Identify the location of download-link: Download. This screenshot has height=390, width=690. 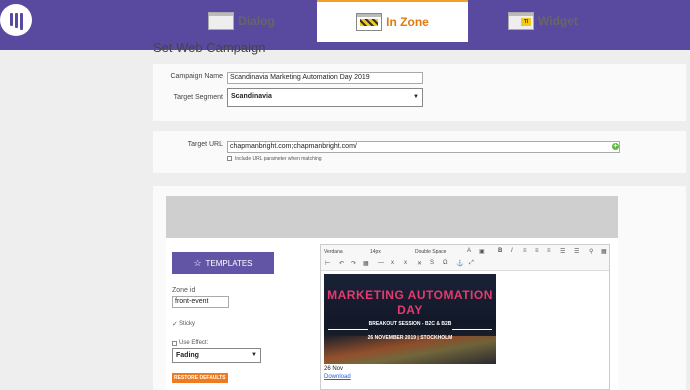
(337, 377).